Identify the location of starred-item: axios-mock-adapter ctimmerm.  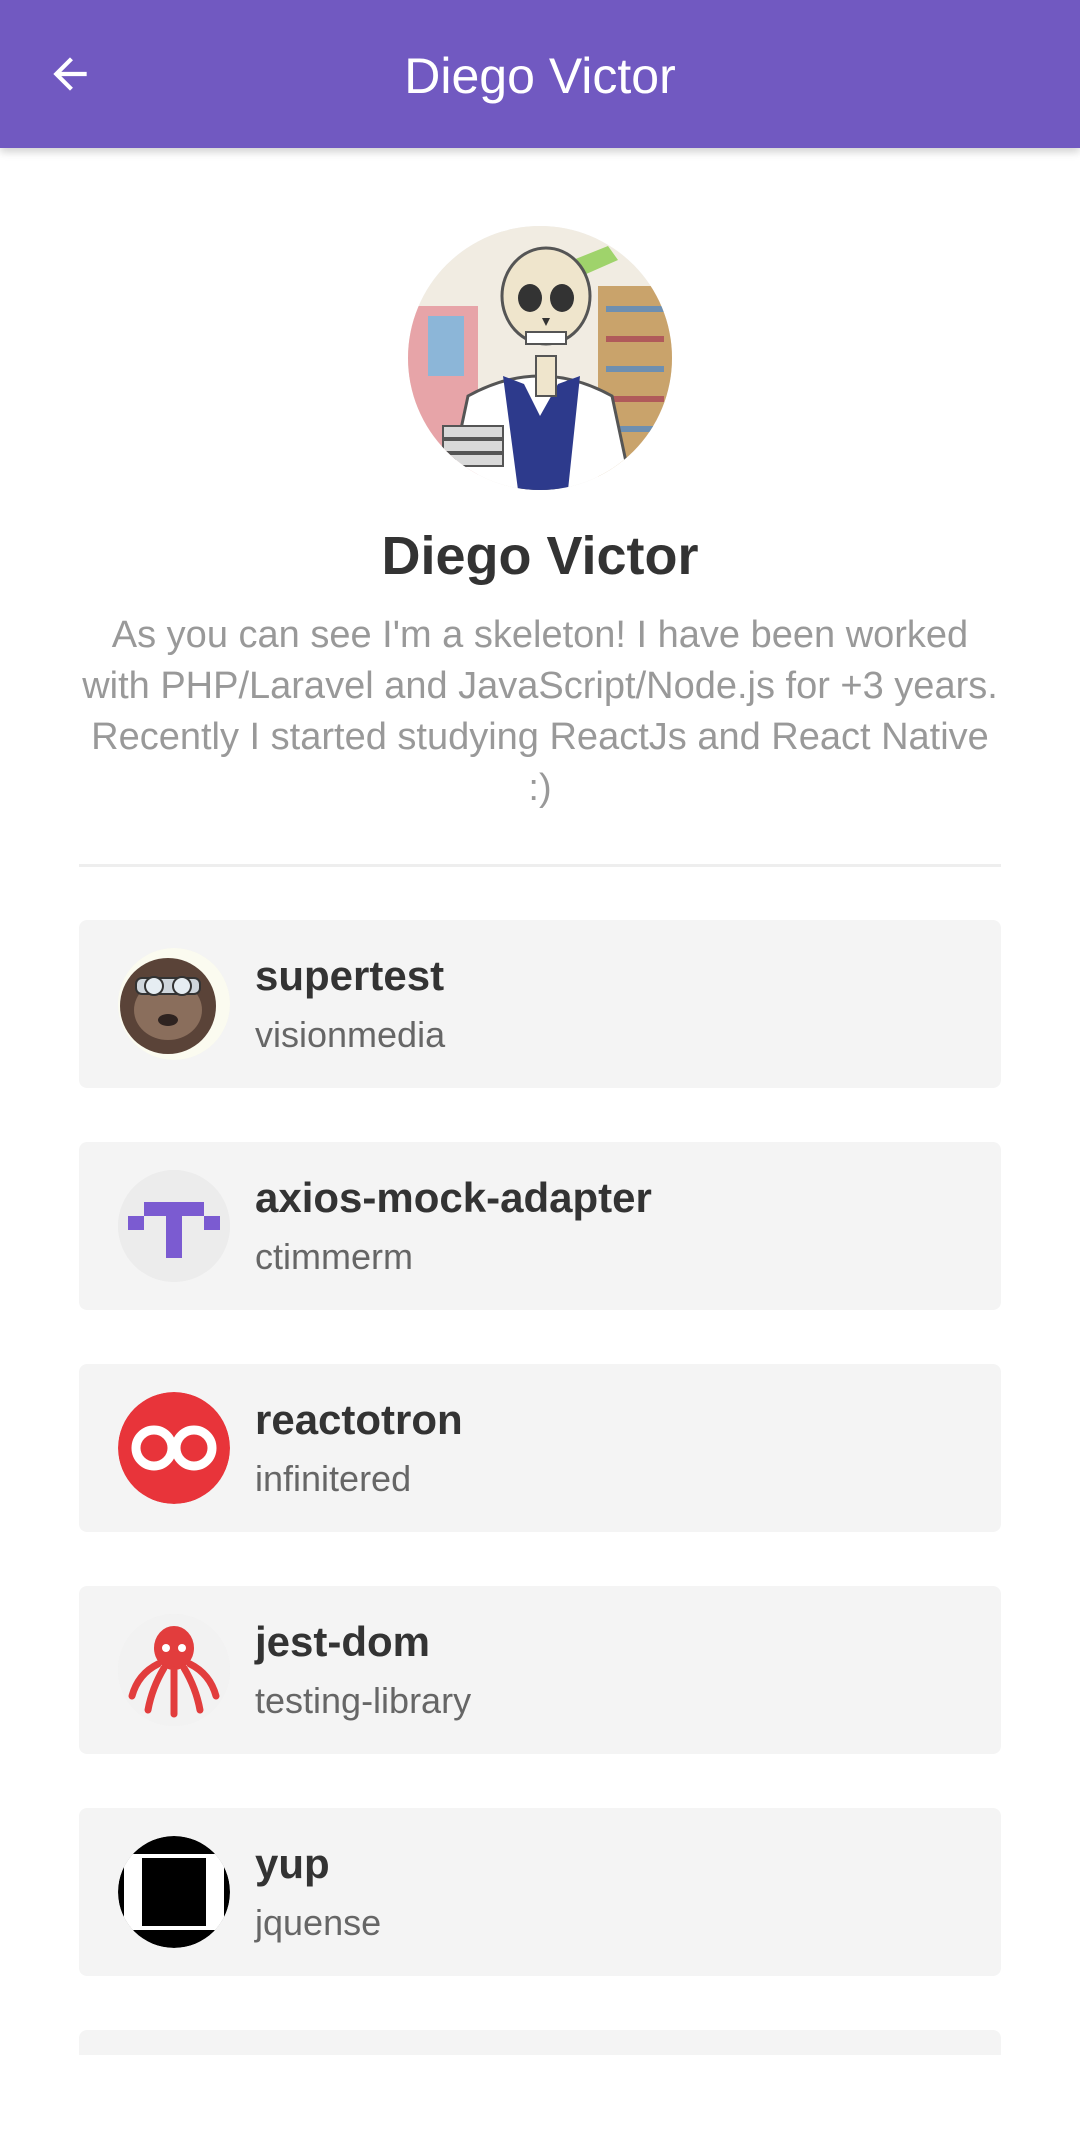
(540, 1226).